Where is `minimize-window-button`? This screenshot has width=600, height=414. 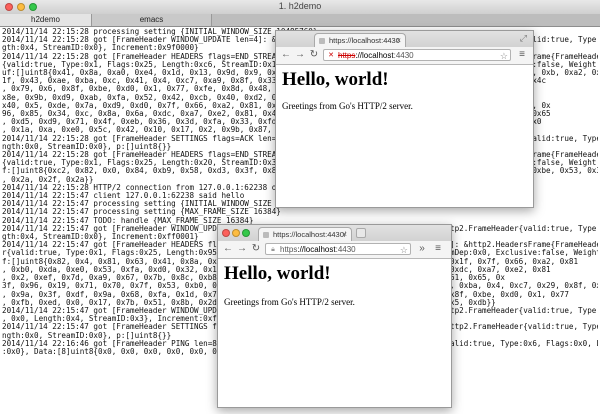 minimize-window-button is located at coordinates (236, 233).